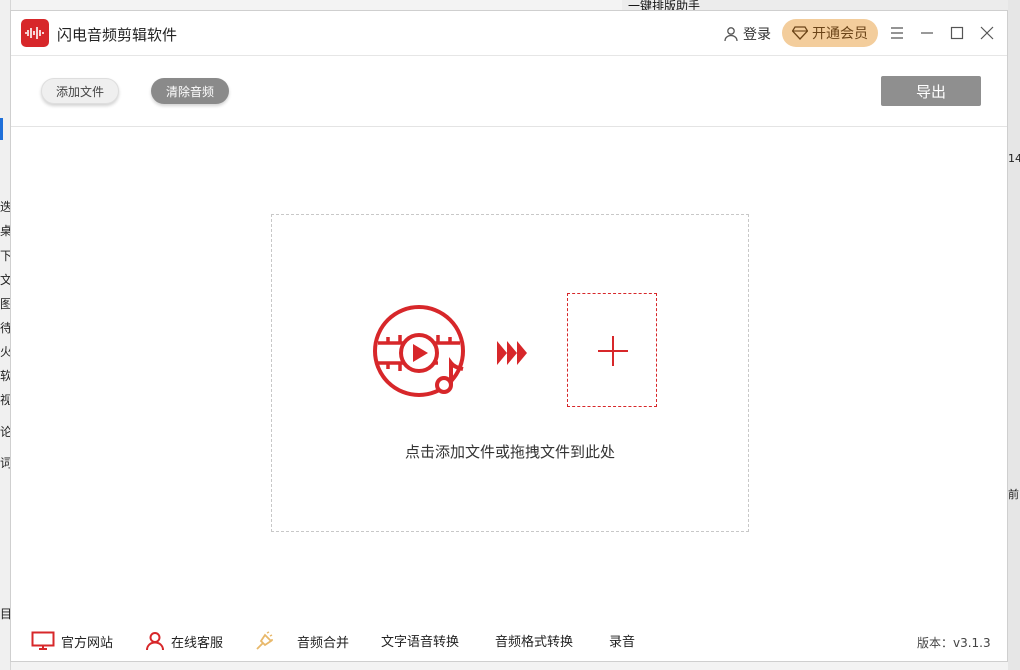  Describe the element at coordinates (927, 33) in the screenshot. I see `minimize-icon` at that location.